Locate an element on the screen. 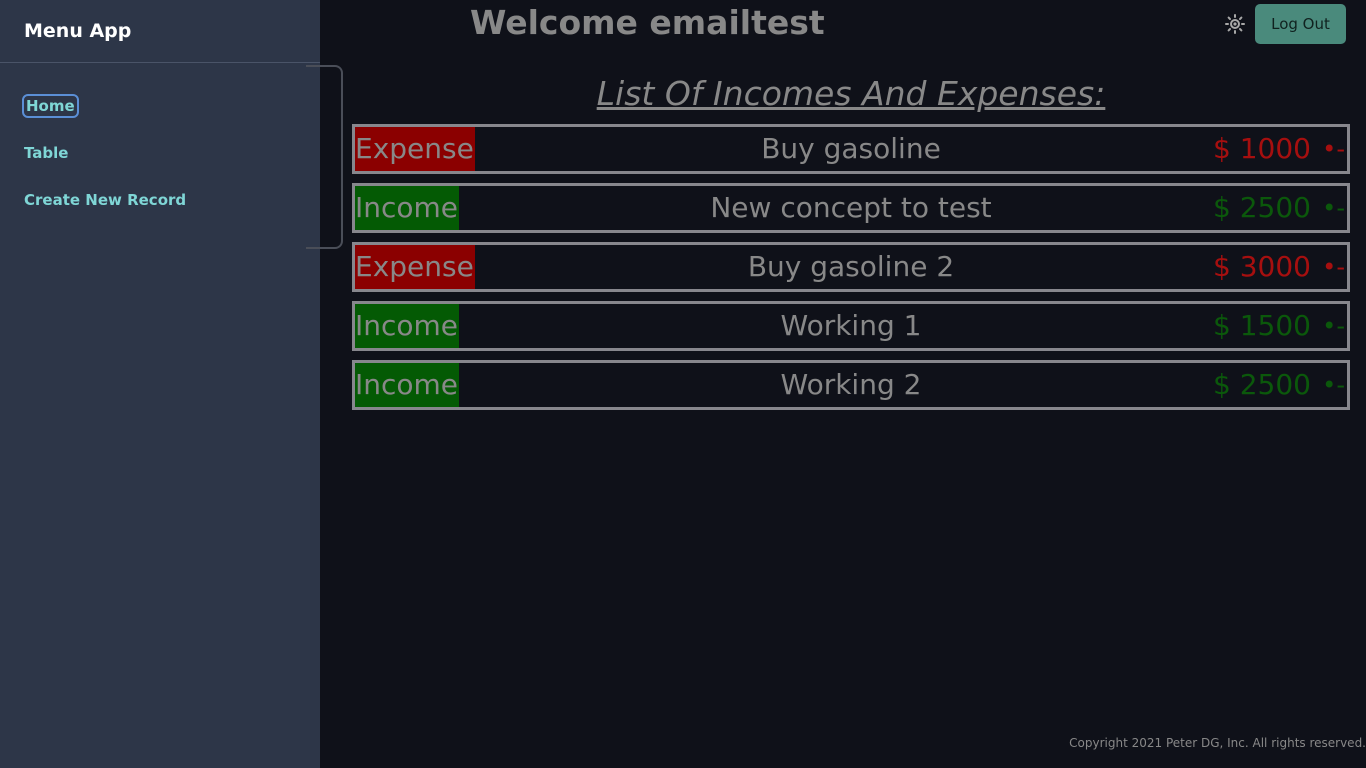 The height and width of the screenshot is (768, 1366). sidebar-title: Menu App is located at coordinates (78, 31).